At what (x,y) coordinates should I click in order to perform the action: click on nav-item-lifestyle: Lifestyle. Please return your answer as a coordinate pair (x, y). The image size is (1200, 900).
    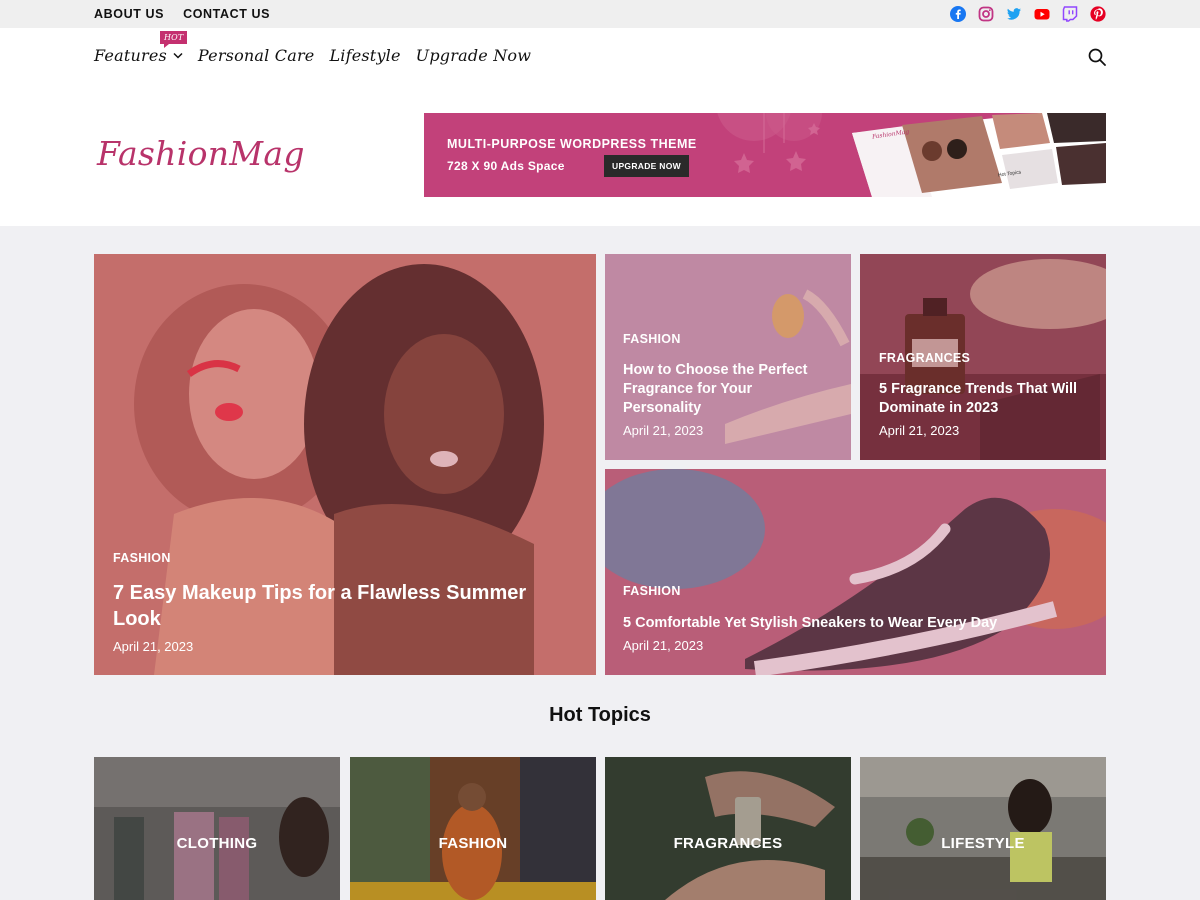
    Looking at the image, I should click on (364, 55).